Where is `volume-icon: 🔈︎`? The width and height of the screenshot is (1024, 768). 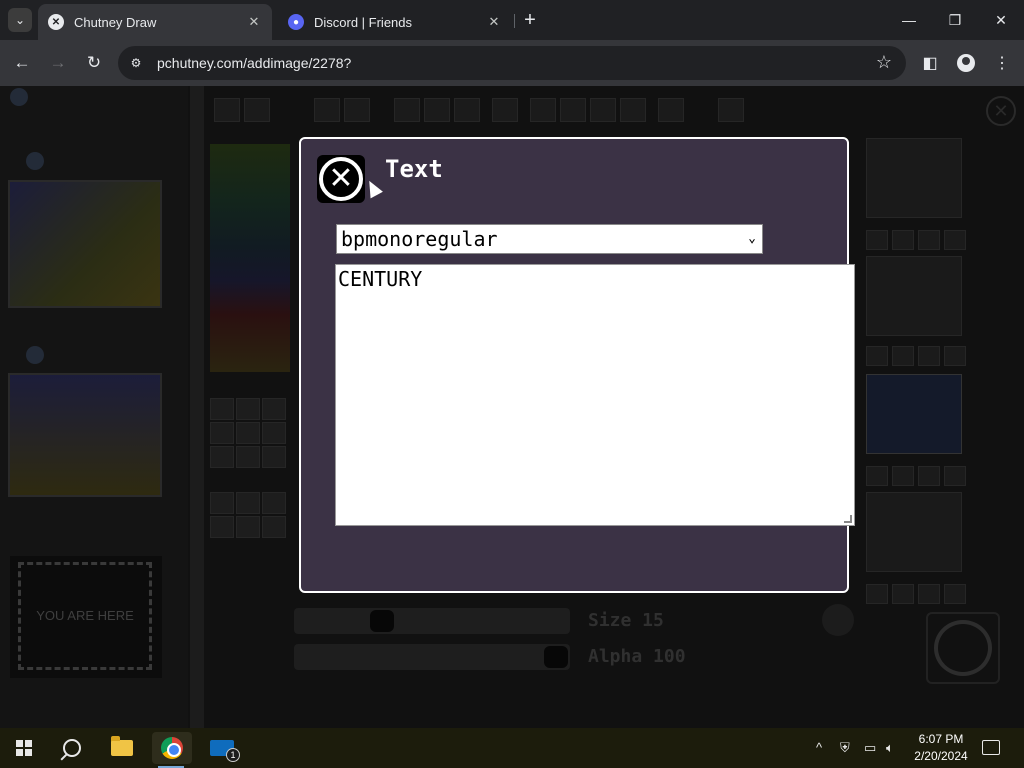
volume-icon: 🔈︎ is located at coordinates (890, 748).